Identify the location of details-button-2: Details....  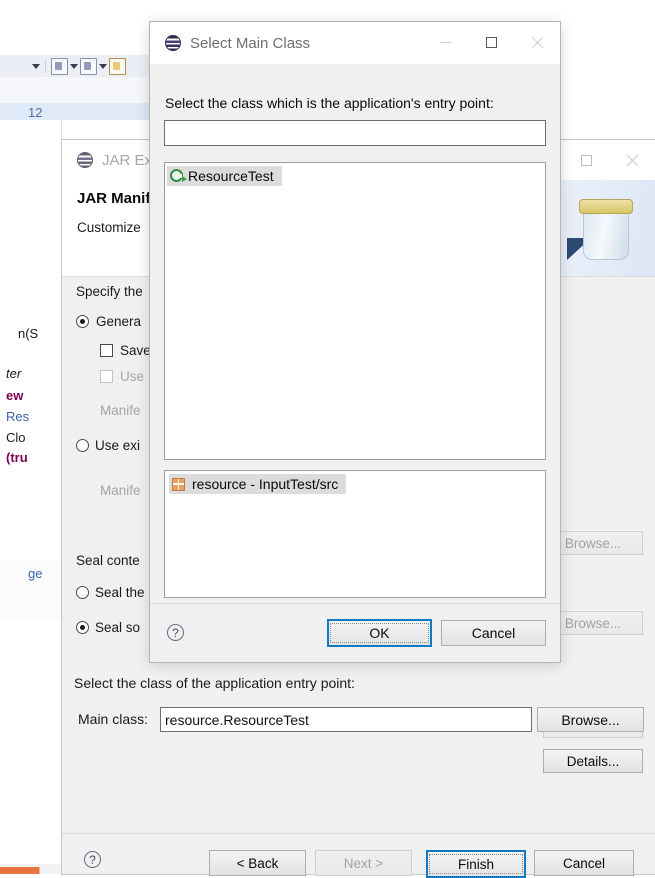
(593, 761).